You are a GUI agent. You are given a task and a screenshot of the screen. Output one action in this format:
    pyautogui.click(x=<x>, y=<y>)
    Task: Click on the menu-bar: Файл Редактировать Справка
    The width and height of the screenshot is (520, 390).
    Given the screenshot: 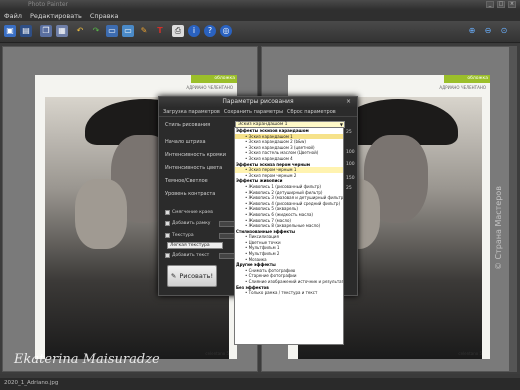 What is the action you would take?
    pyautogui.click(x=260, y=15)
    